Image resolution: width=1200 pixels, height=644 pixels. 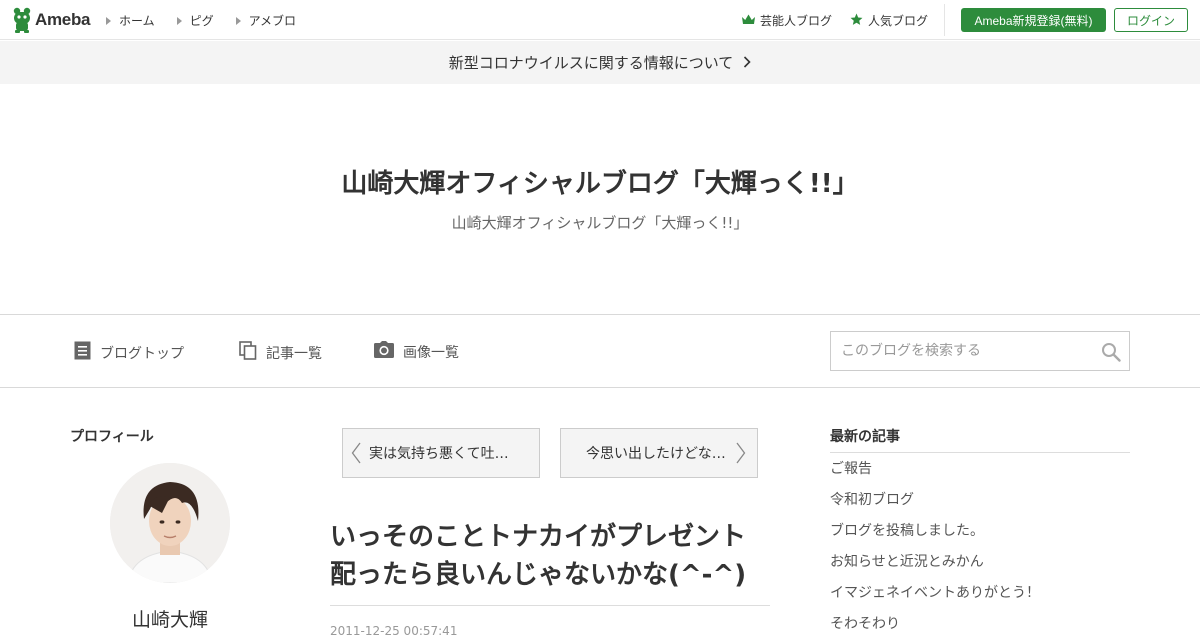 I want to click on latest-heading: 最新の記事, so click(x=865, y=437).